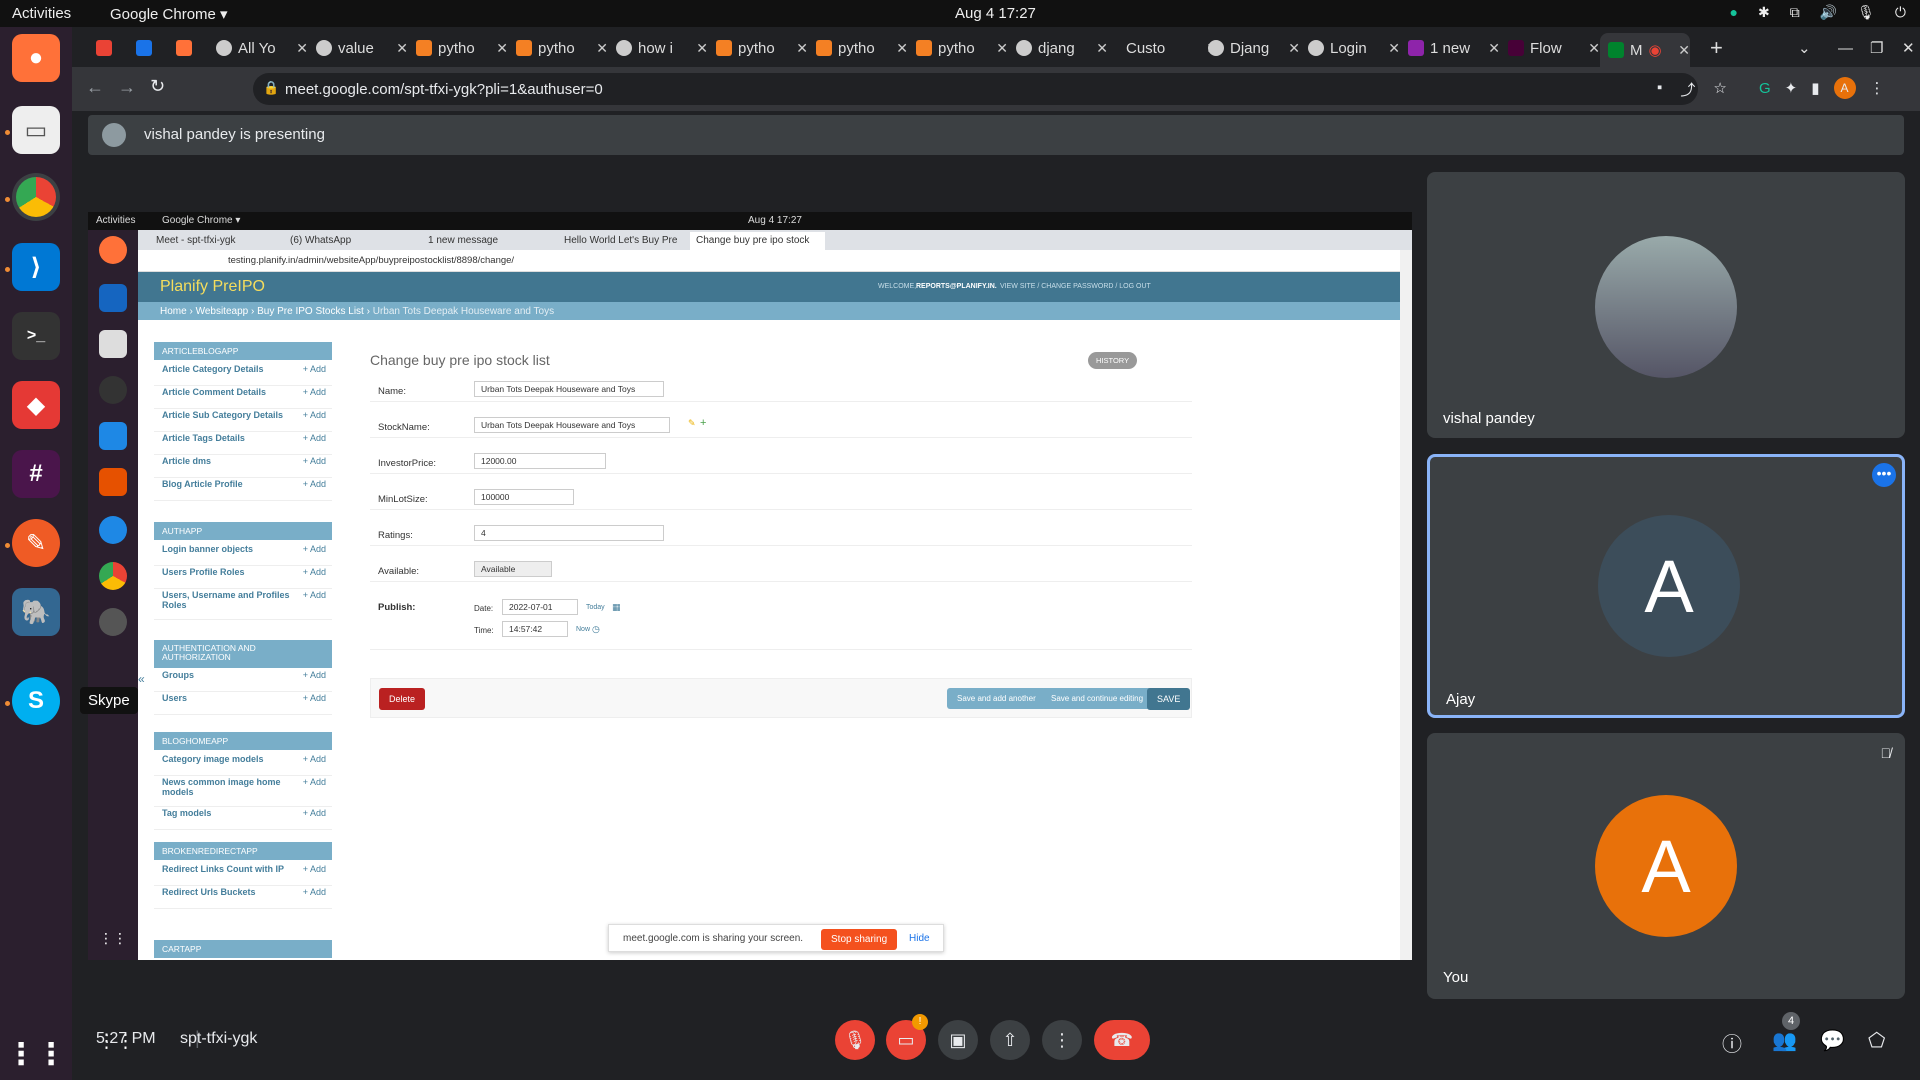 The width and height of the screenshot is (1920, 1080). I want to click on firefox-icon: ●, so click(36, 58).